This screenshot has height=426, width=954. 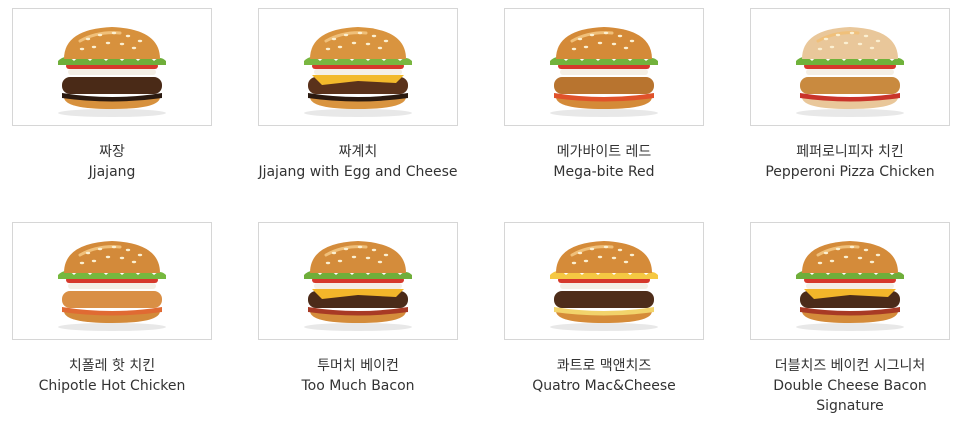 What do you see at coordinates (112, 72) in the screenshot?
I see `burger-jjajang-icon` at bounding box center [112, 72].